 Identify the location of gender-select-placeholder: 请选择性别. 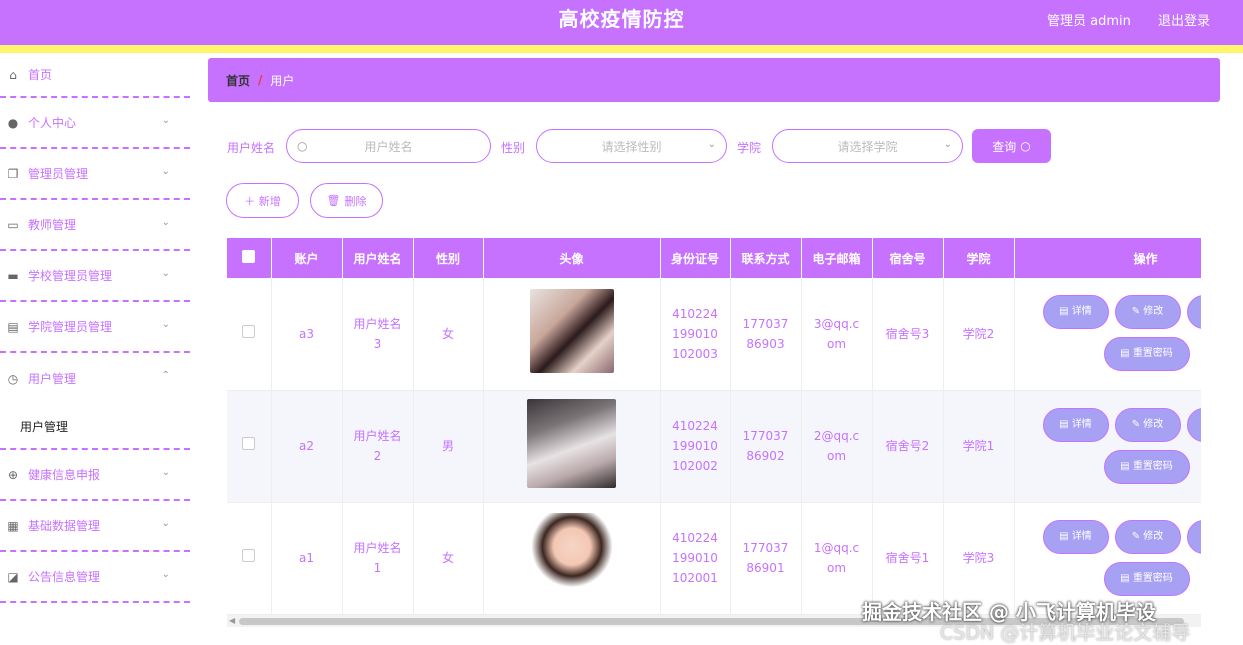
(631, 146).